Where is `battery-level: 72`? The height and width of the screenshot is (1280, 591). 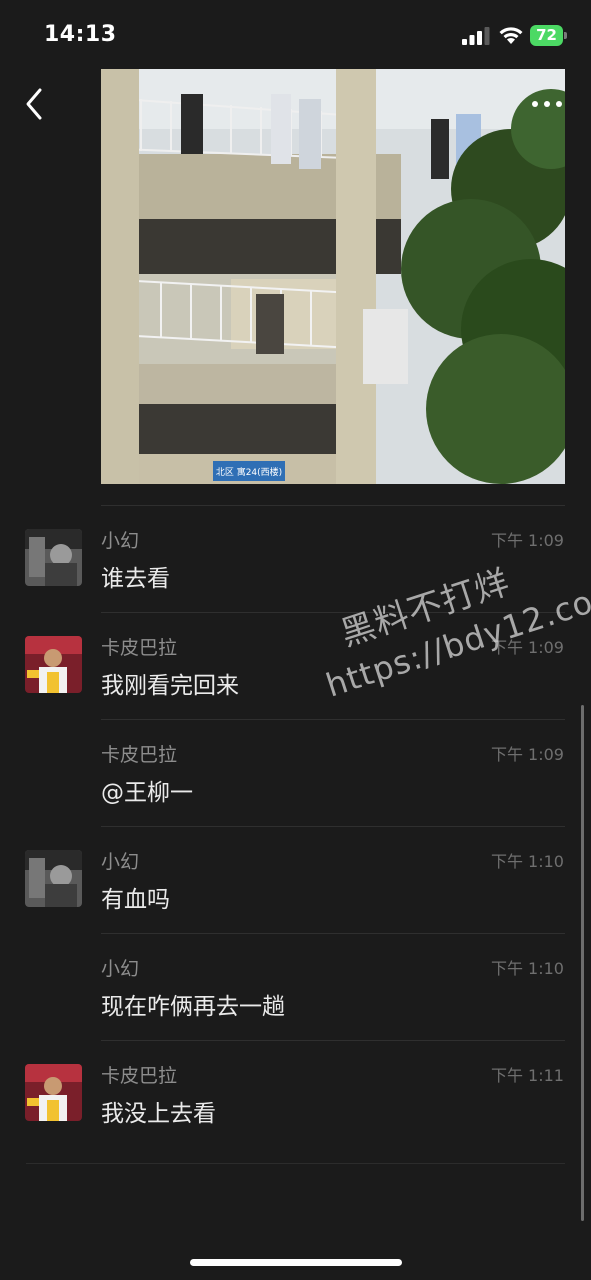
battery-level: 72 is located at coordinates (546, 35).